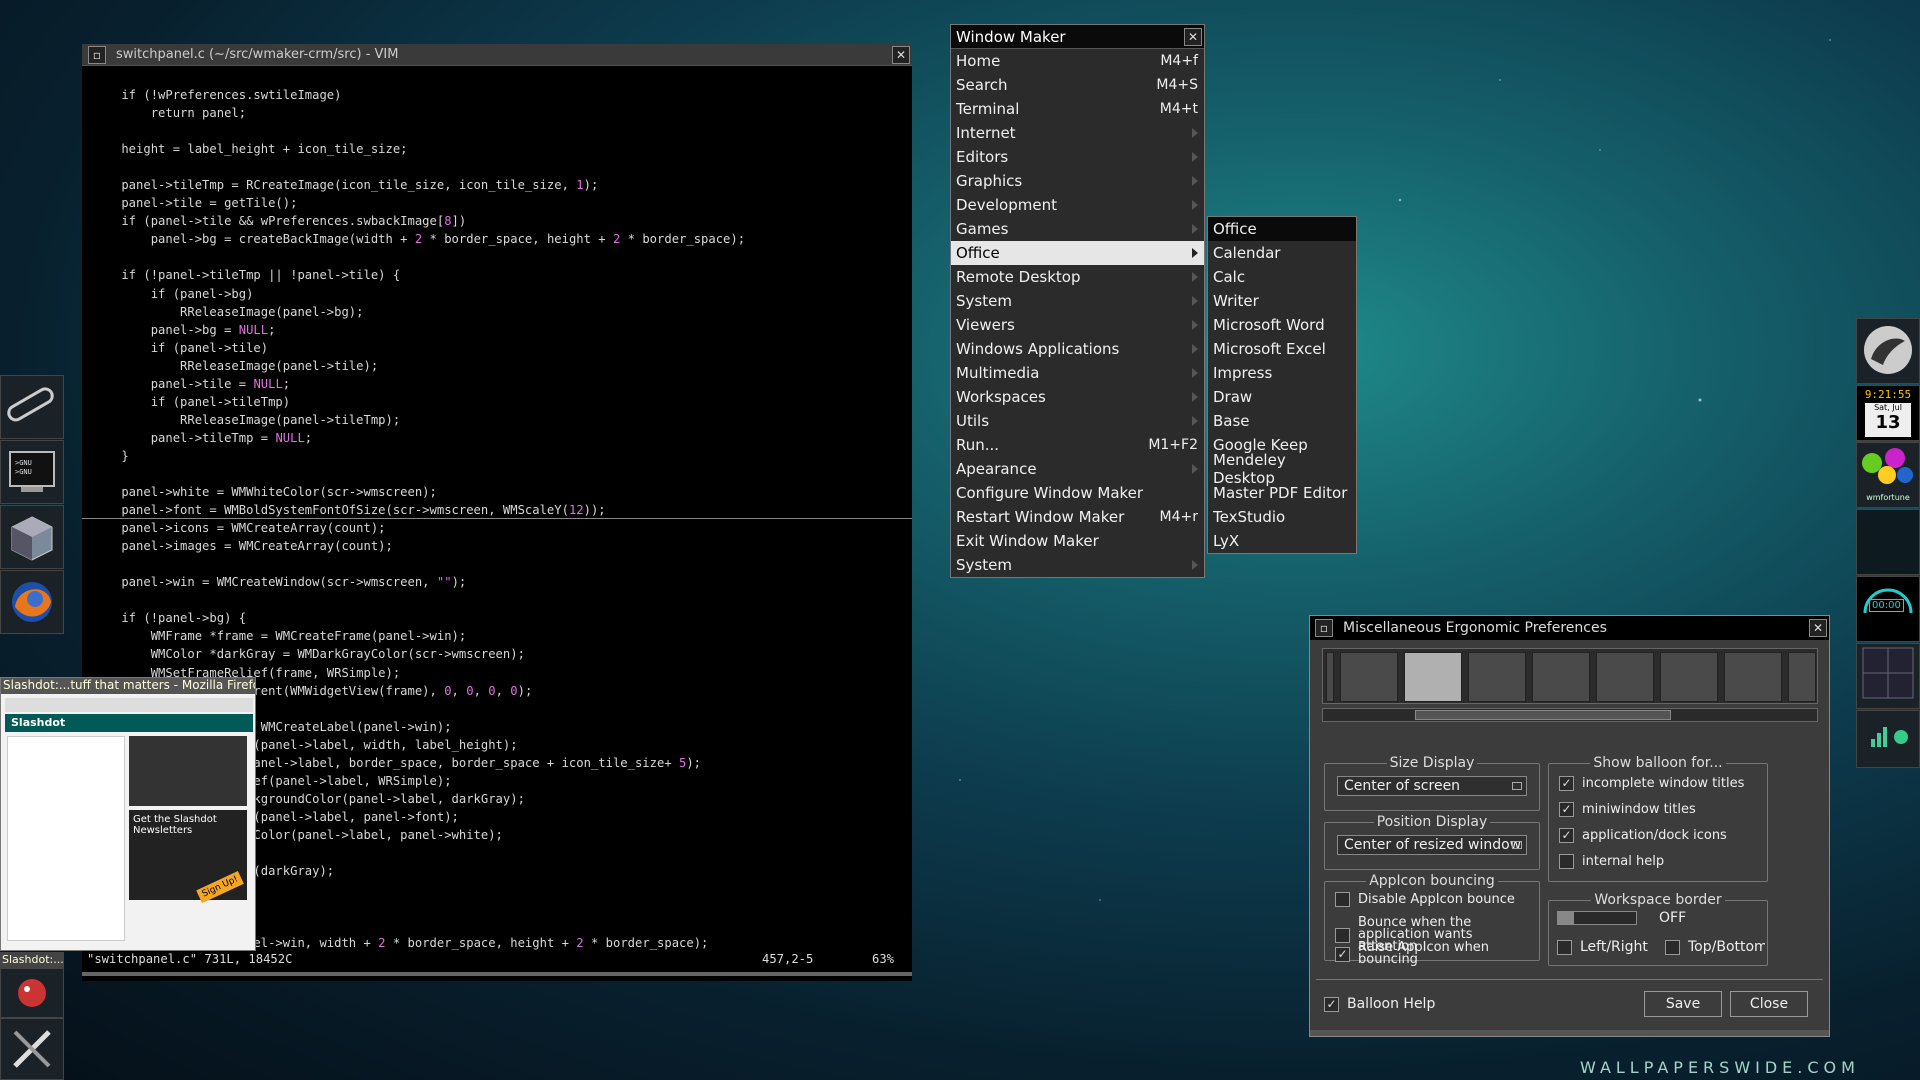 The height and width of the screenshot is (1080, 1920). I want to click on menu-item-restart-window-maker: Restart Window Maker M4+r, so click(1077, 517).